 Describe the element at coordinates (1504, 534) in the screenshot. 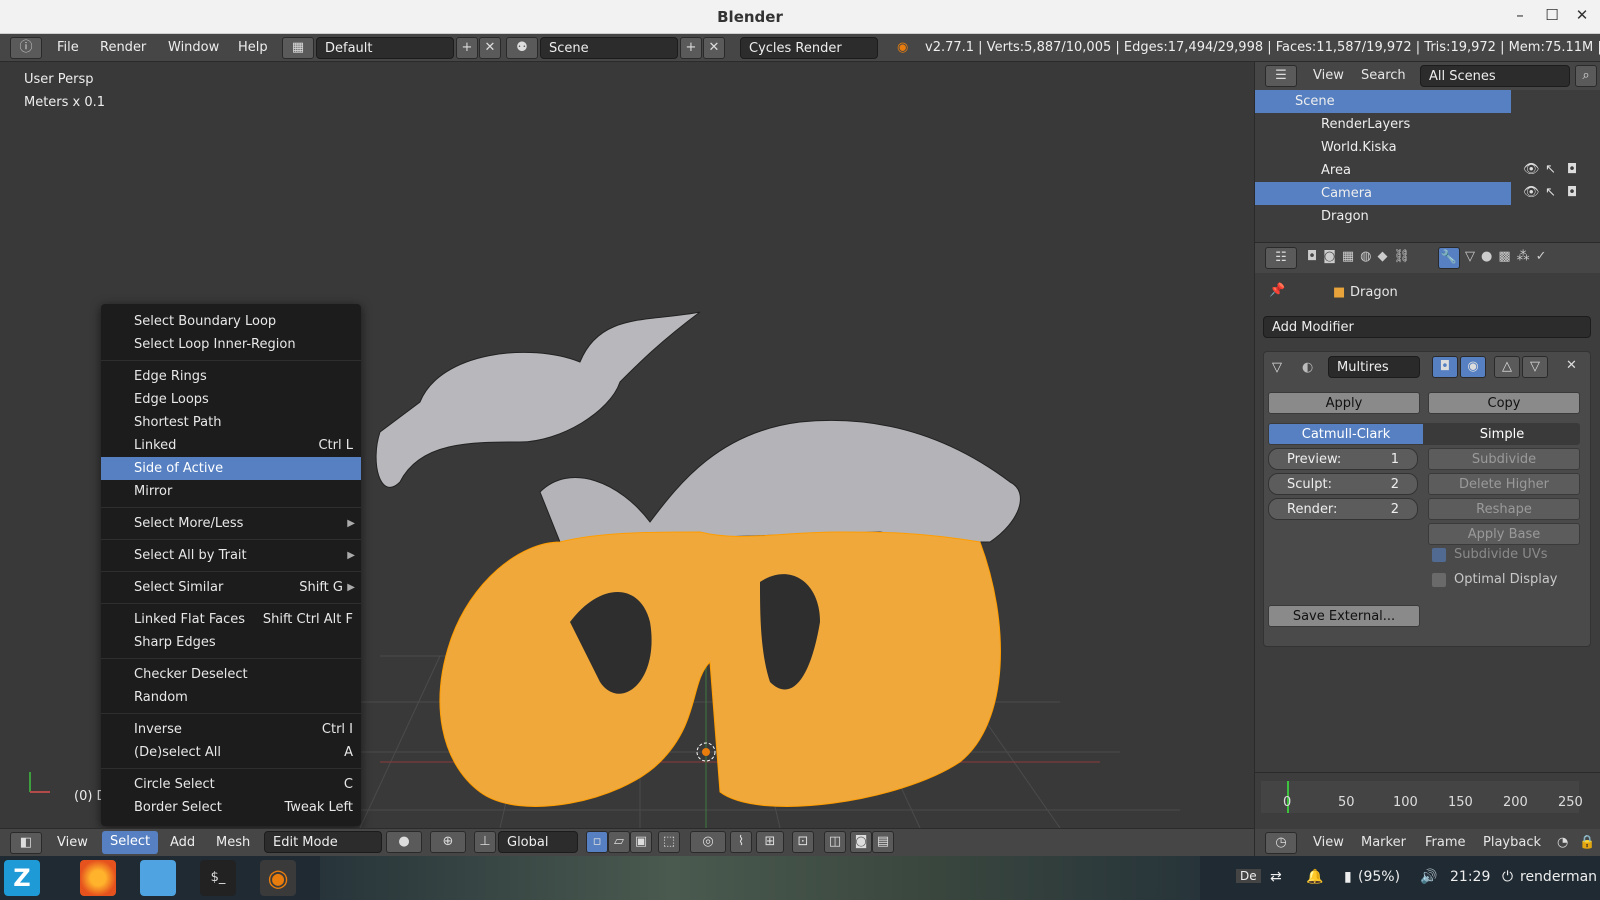

I see `apply-base-button: Apply Base` at that location.